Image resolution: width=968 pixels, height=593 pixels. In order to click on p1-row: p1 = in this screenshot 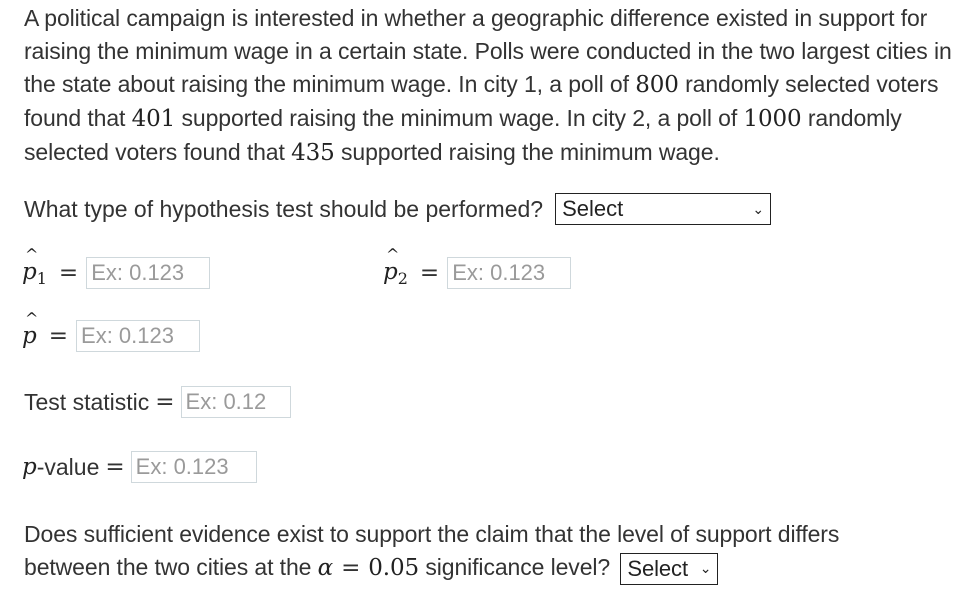, I will do `click(116, 267)`.